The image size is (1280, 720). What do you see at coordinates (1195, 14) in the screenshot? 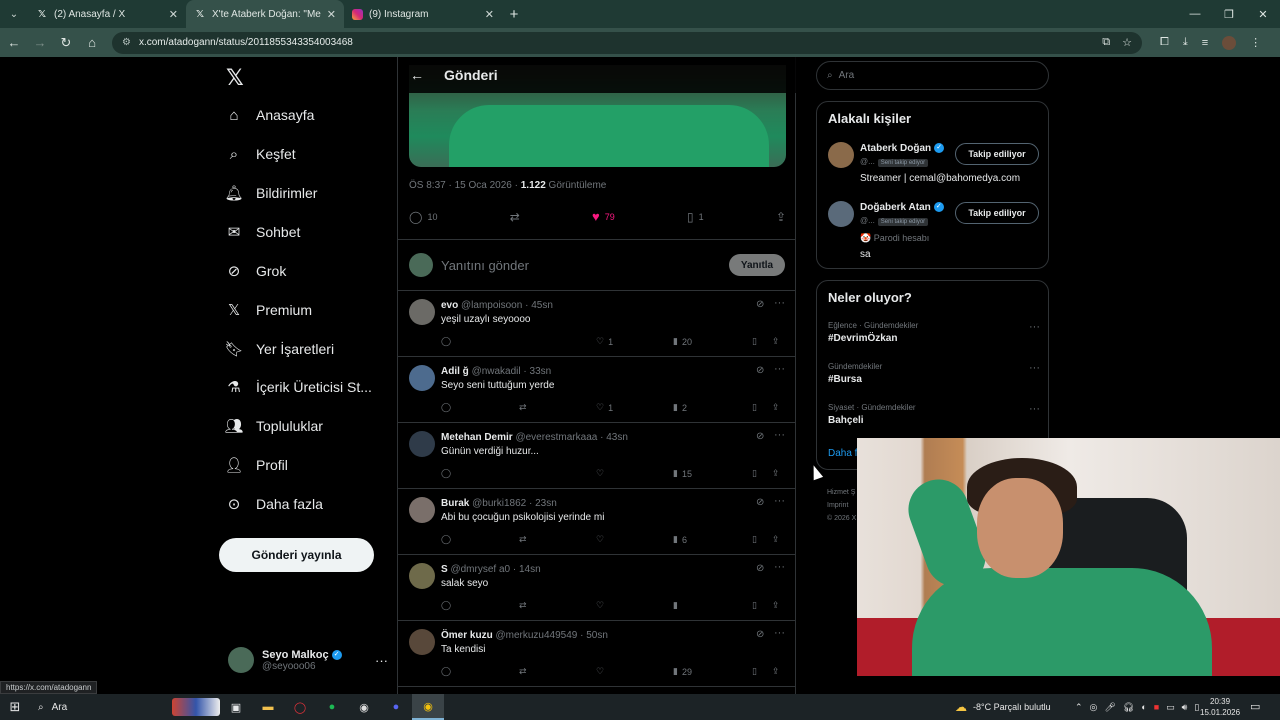
I see `minimize-button: —` at bounding box center [1195, 14].